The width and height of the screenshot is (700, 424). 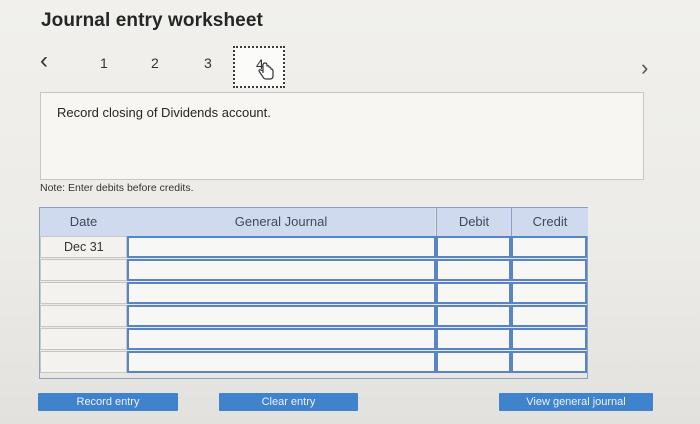 What do you see at coordinates (117, 188) in the screenshot?
I see `note-text: Note: Enter debits before credits.` at bounding box center [117, 188].